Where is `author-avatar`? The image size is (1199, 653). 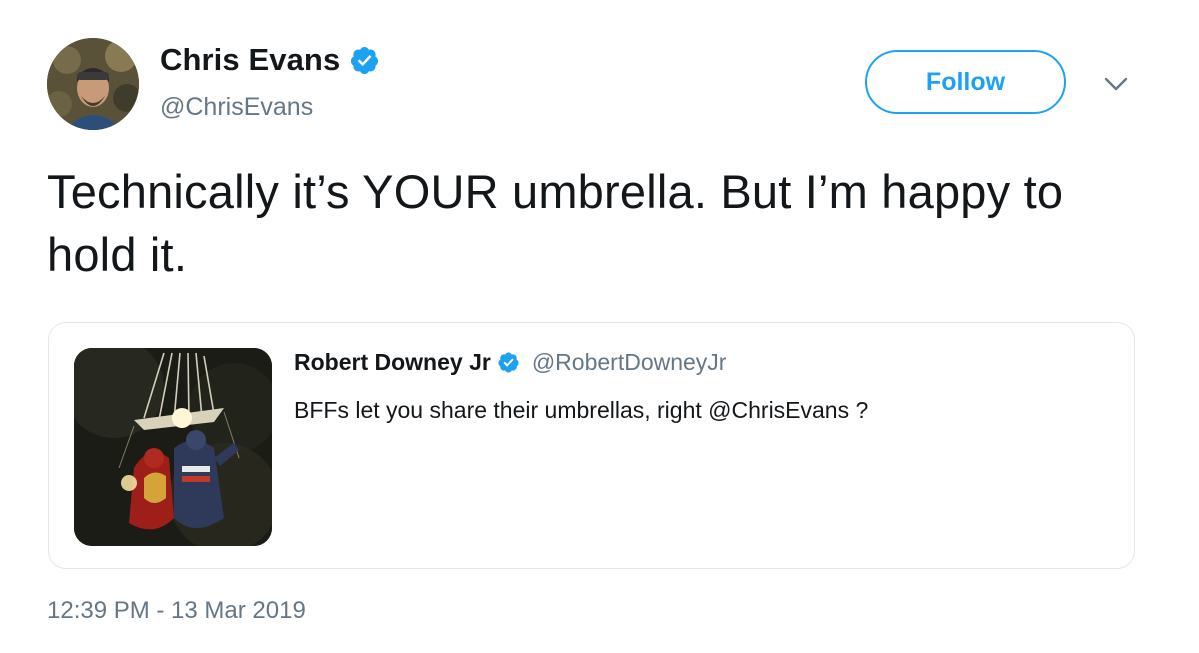 author-avatar is located at coordinates (93, 84).